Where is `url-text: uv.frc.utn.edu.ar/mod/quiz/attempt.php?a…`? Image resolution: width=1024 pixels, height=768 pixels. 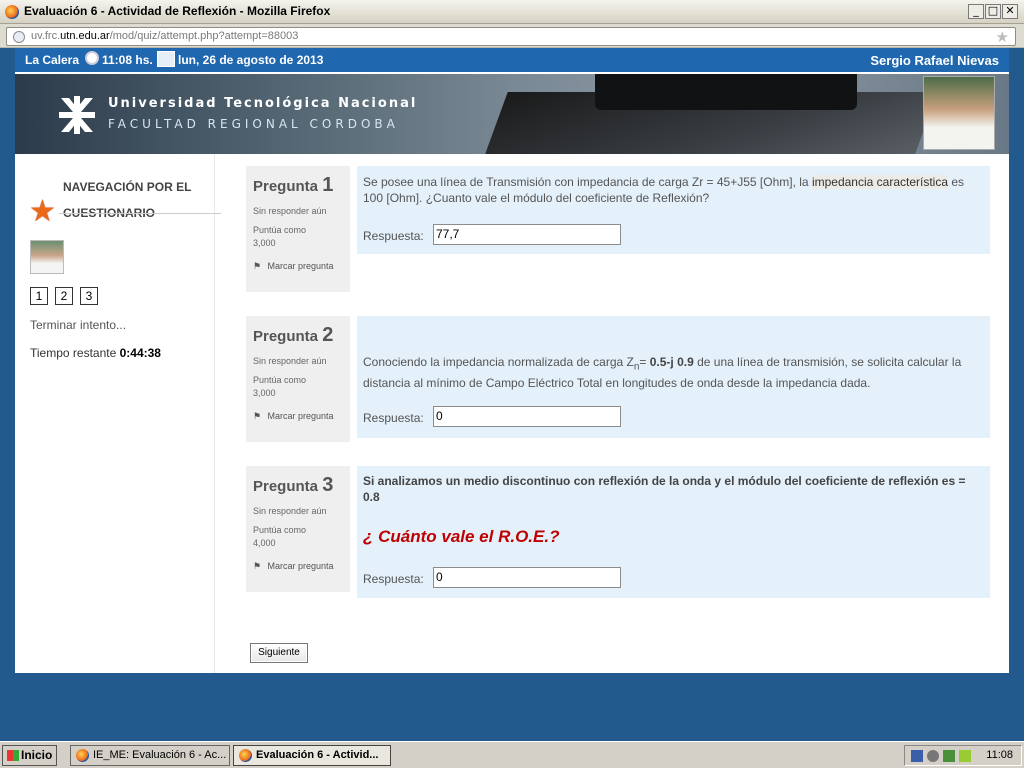
url-text: uv.frc.utn.edu.ar/mod/quiz/attempt.php?a… is located at coordinates (165, 36).